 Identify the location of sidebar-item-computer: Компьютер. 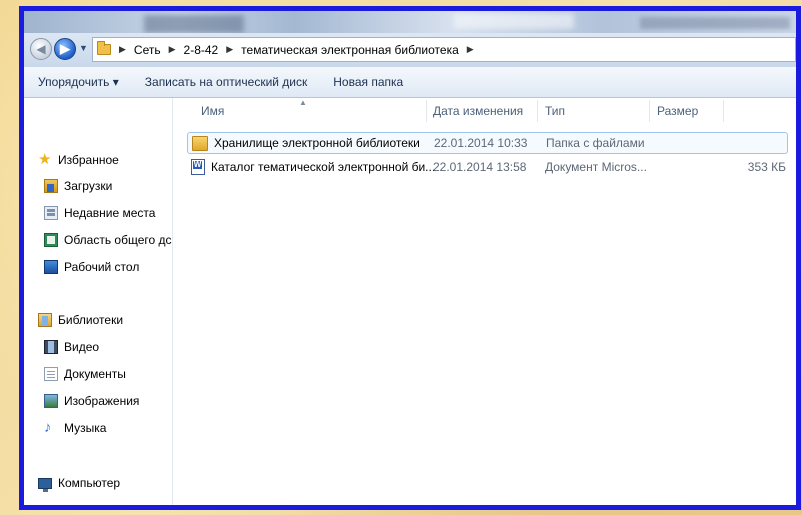
(79, 483).